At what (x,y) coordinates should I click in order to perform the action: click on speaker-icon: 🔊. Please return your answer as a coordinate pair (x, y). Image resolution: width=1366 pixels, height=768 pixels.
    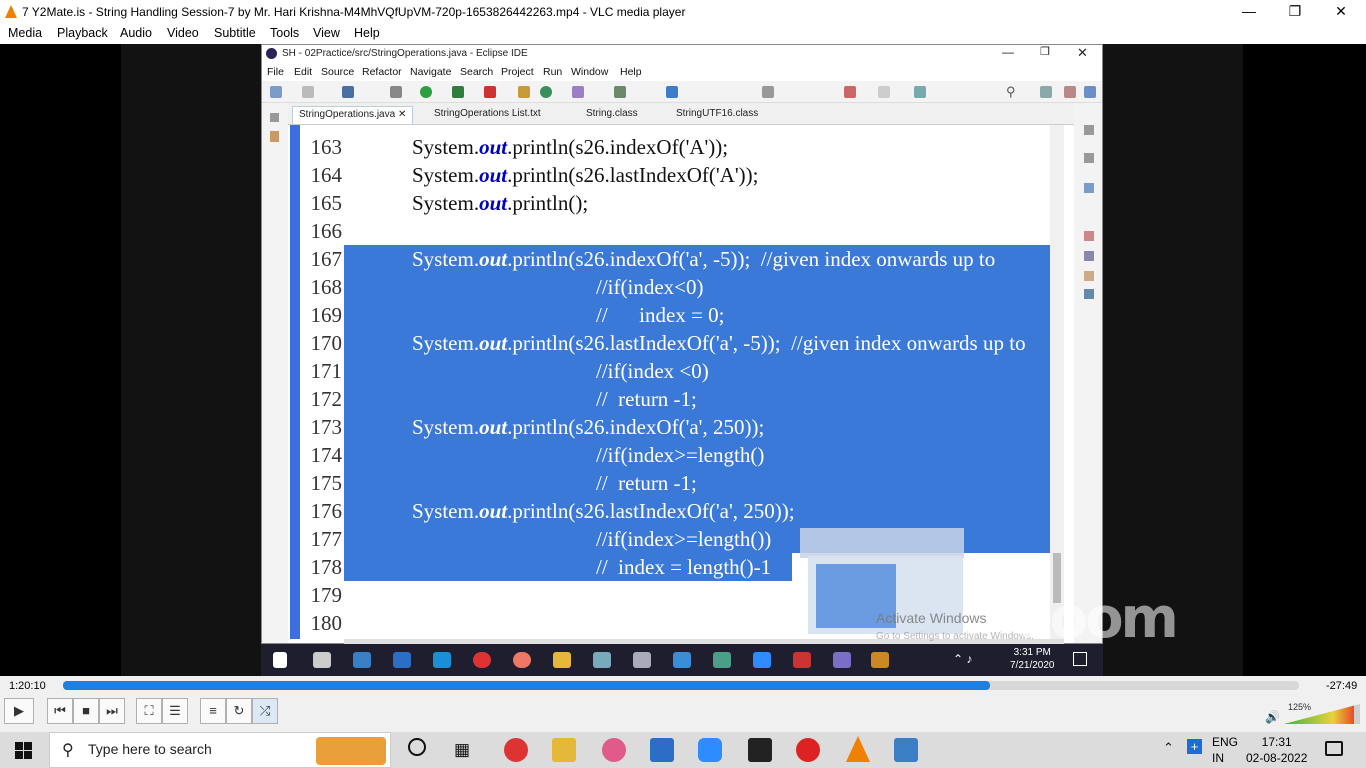
    Looking at the image, I should click on (1272, 717).